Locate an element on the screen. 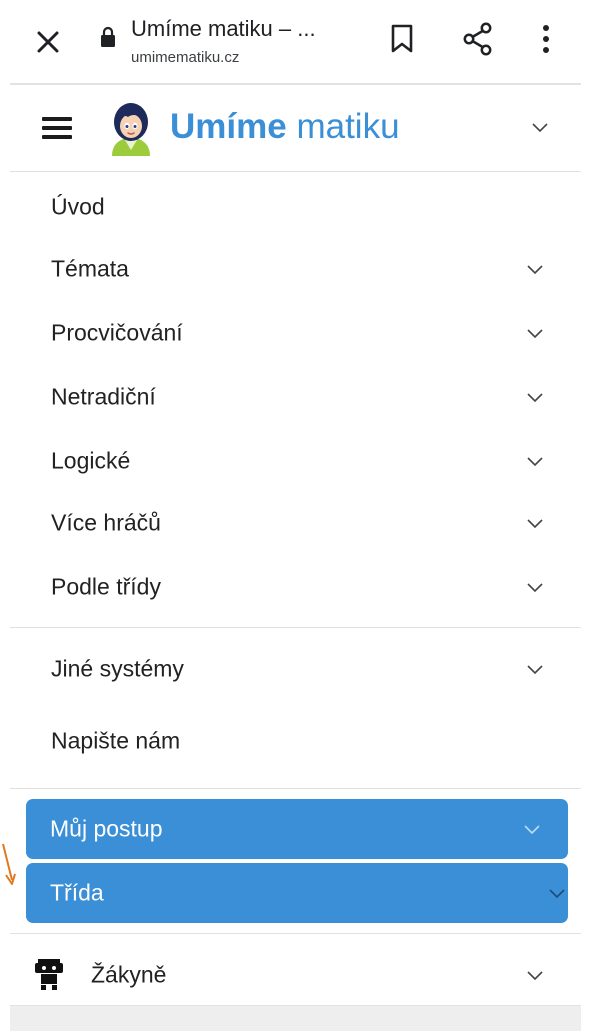 Image resolution: width=591 pixels, height=1031 pixels. nav-item-napiste-nam: Napište nám is located at coordinates (295, 741).